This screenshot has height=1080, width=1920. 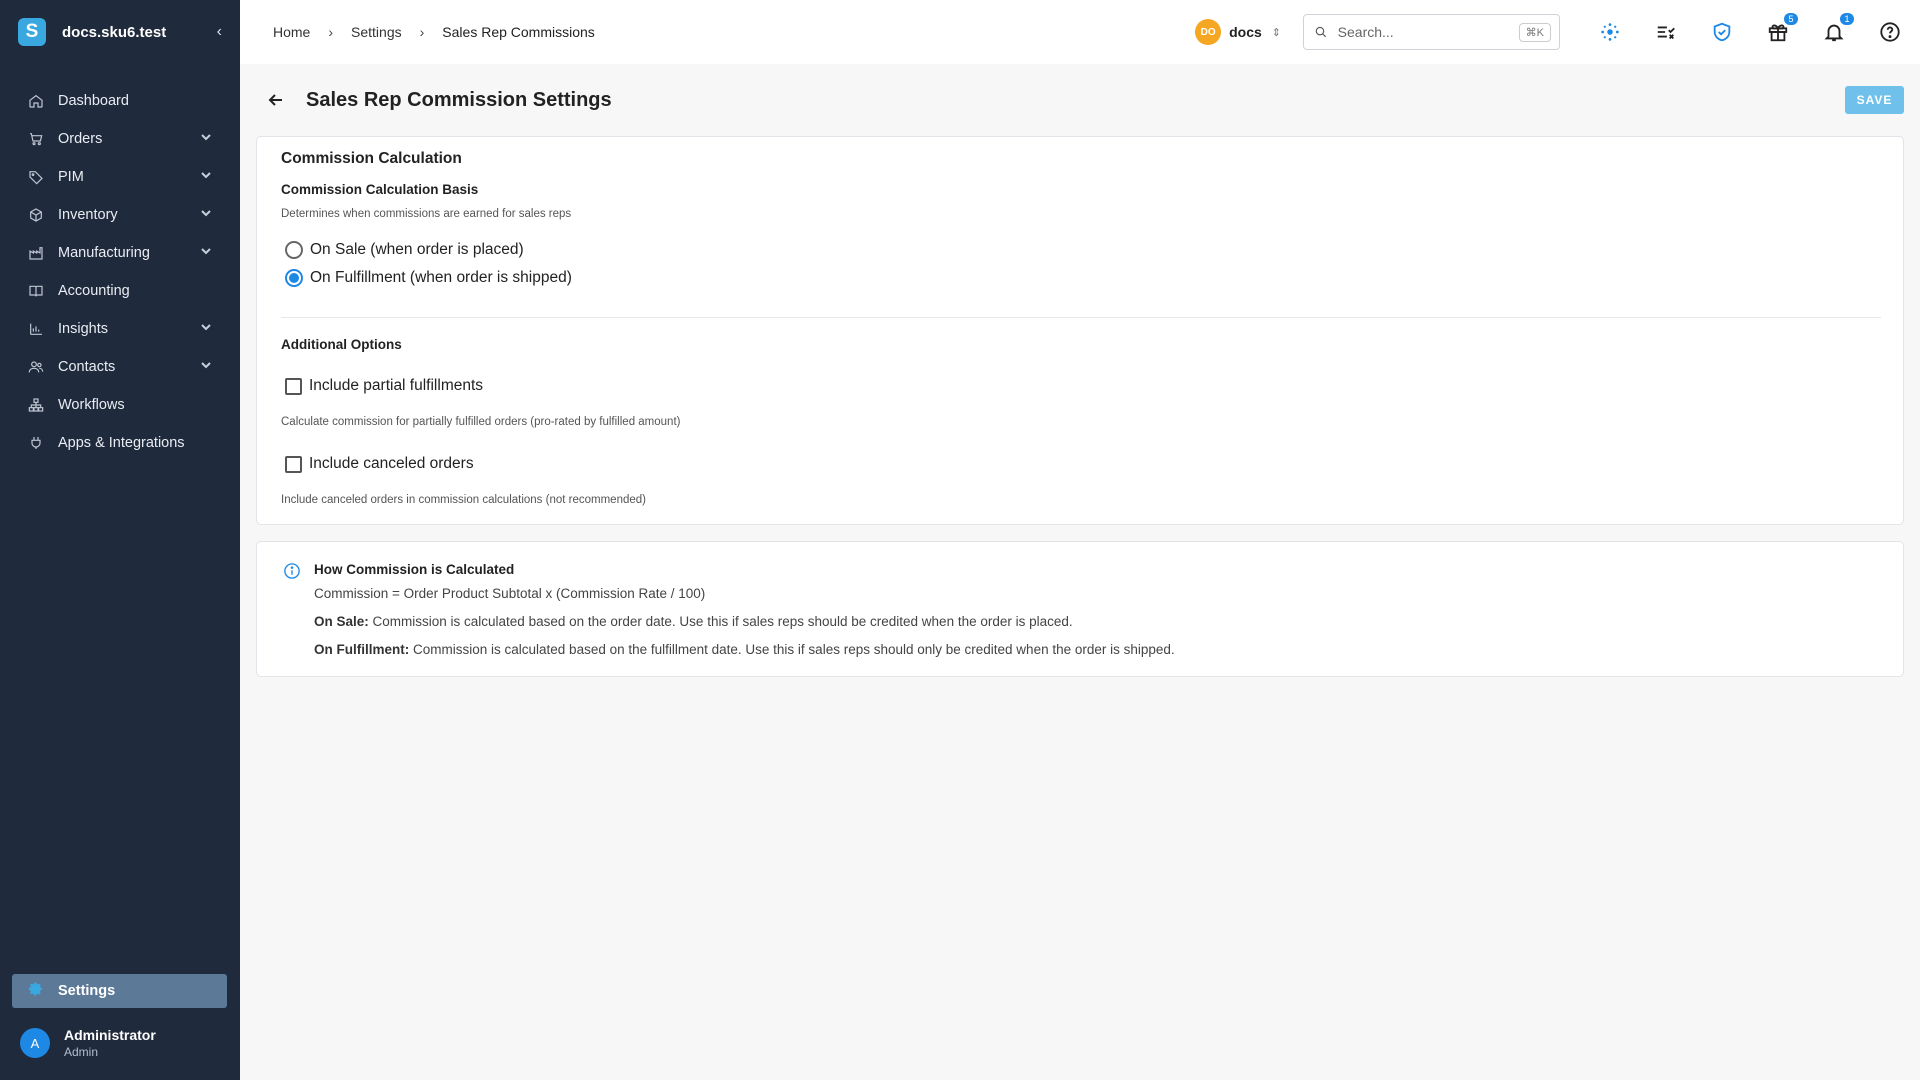 I want to click on search-input, so click(x=1428, y=32).